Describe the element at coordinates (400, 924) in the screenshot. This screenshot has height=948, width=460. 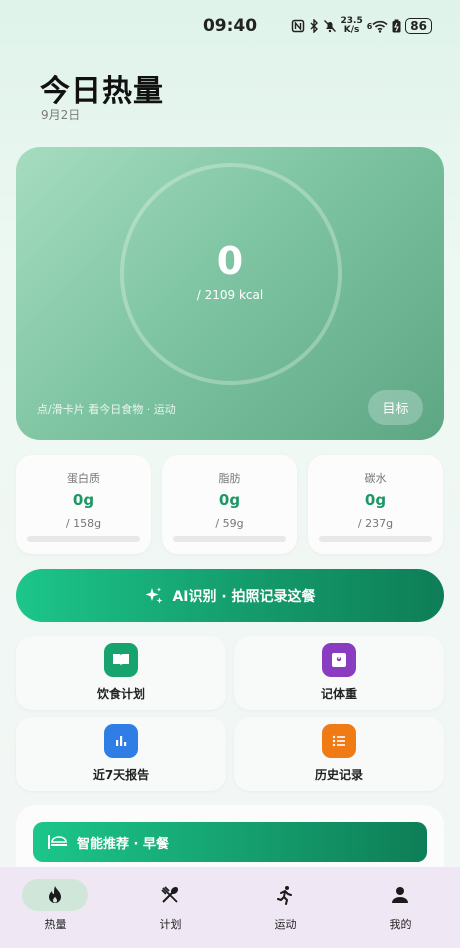
I see `nav-label: 我的` at that location.